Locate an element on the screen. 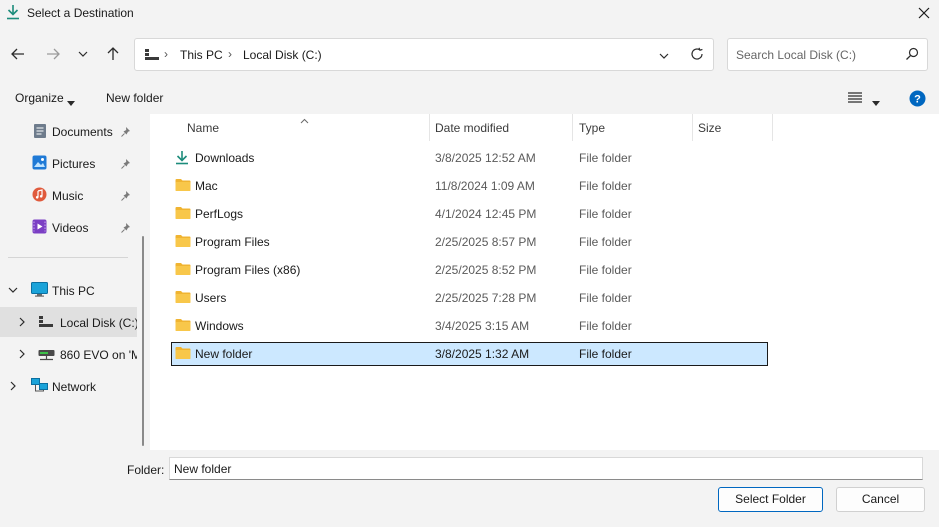 Image resolution: width=939 pixels, height=527 pixels. arrow-left-icon is located at coordinates (17, 54).